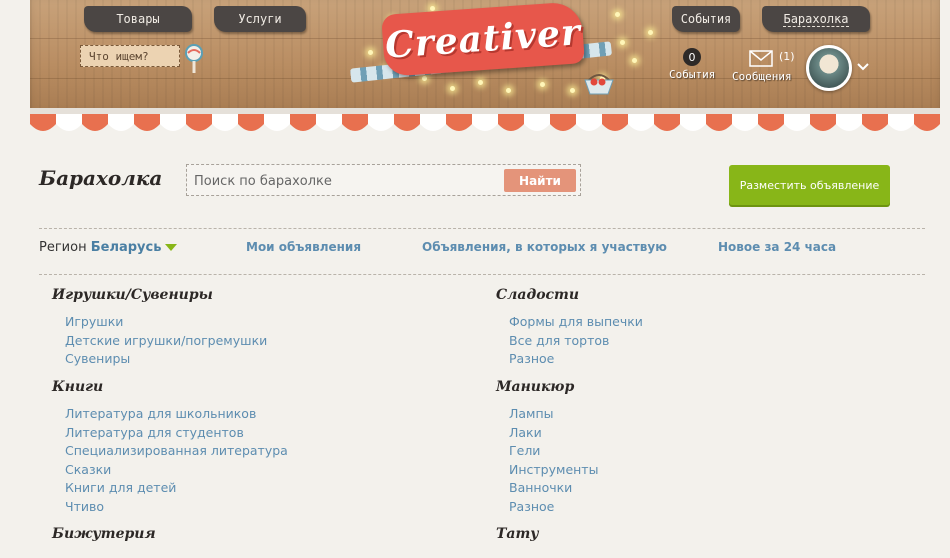 The width and height of the screenshot is (950, 558). Describe the element at coordinates (171, 247) in the screenshot. I see `triangle-down-icon` at that location.